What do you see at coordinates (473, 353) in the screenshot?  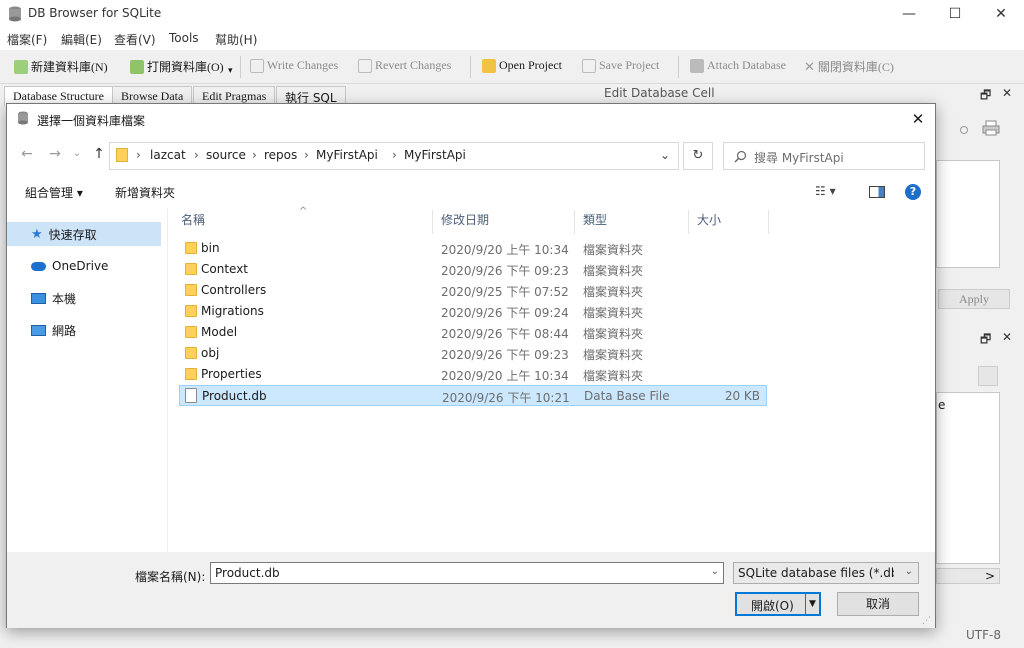 I see `file-row: obj 2020/9/26 下午 09:23 檔案資料夾` at bounding box center [473, 353].